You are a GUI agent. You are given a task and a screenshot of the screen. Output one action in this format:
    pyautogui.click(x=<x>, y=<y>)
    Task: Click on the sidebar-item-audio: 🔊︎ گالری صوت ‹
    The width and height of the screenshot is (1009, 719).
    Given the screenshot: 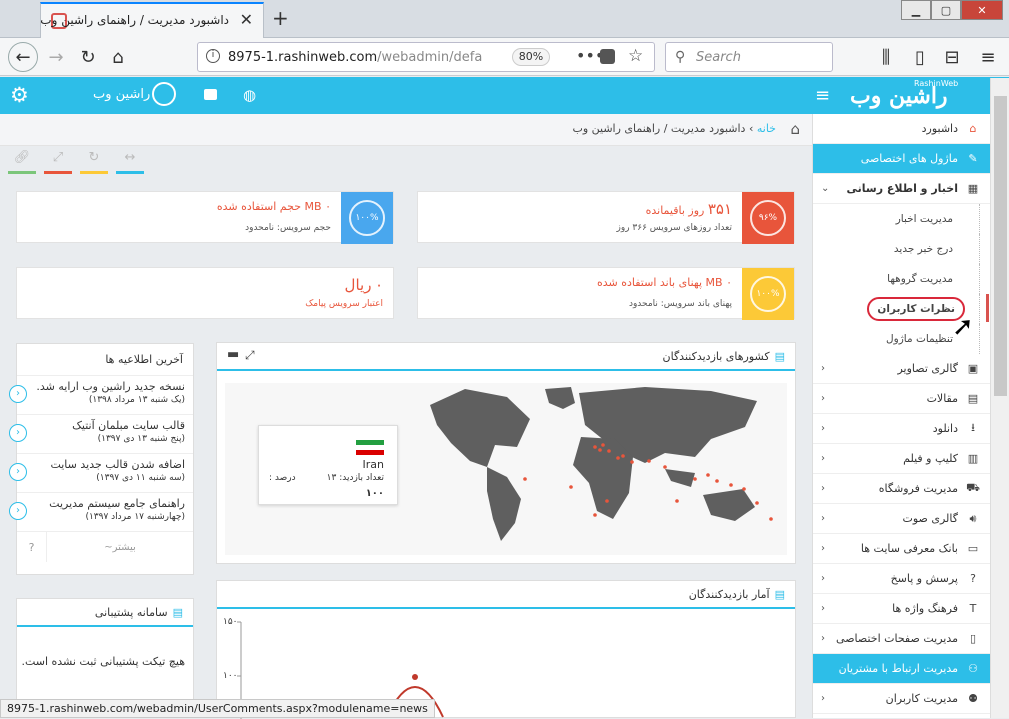 What is the action you would take?
    pyautogui.click(x=901, y=519)
    